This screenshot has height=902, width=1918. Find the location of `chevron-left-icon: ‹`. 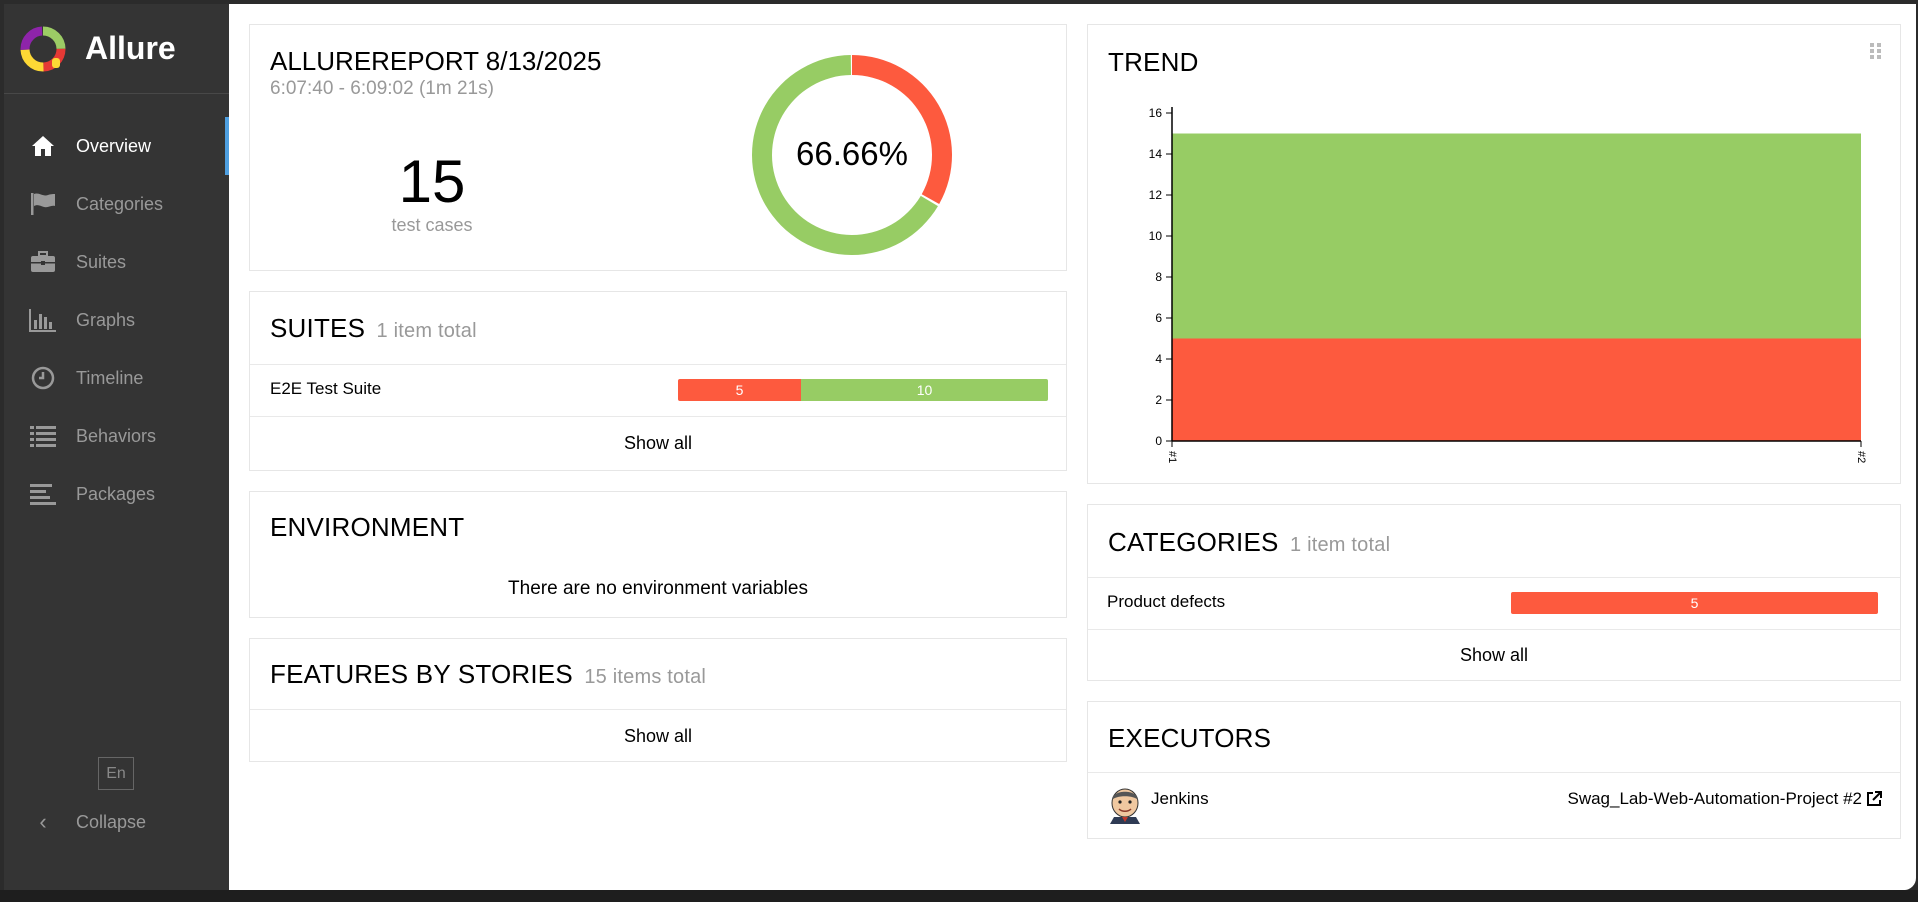

chevron-left-icon: ‹ is located at coordinates (43, 821).